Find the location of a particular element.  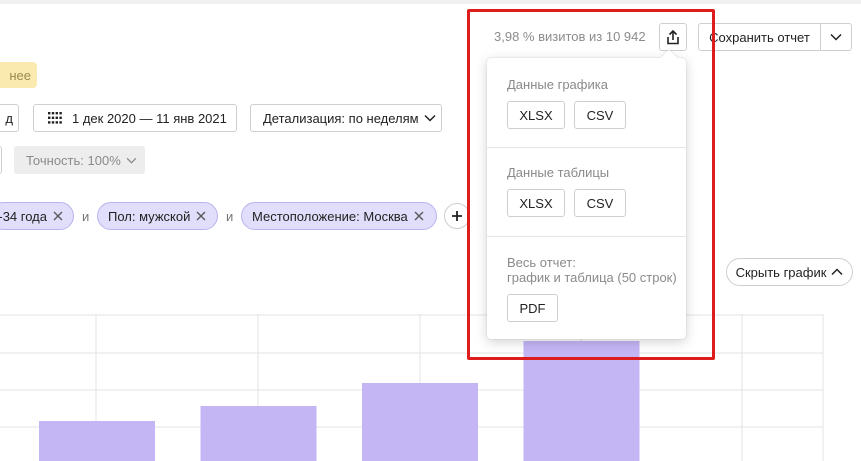

share-upload-icon is located at coordinates (673, 37).